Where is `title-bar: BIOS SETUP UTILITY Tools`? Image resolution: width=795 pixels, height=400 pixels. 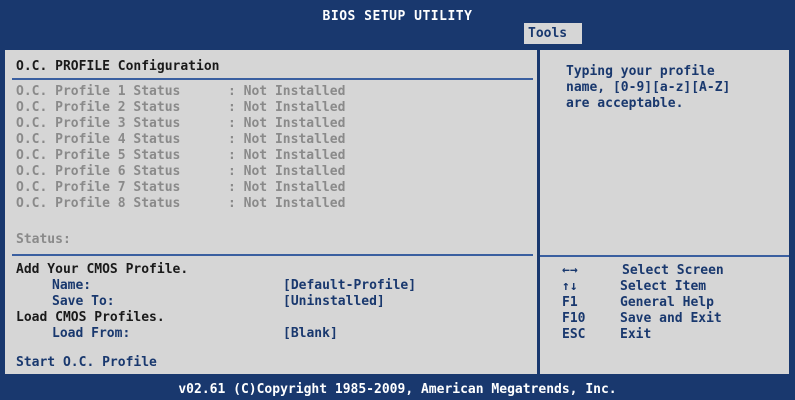 title-bar: BIOS SETUP UTILITY Tools is located at coordinates (397, 22).